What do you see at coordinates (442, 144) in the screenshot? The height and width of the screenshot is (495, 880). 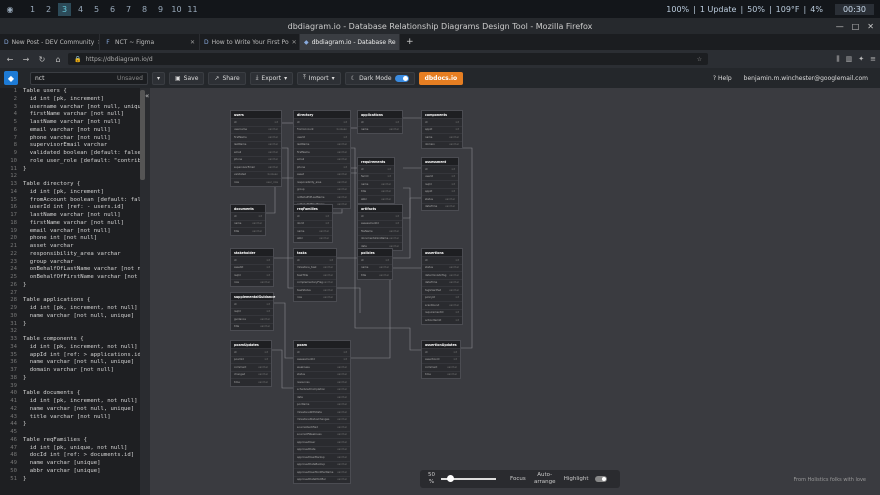 I see `table-field: domain varchar` at bounding box center [442, 144].